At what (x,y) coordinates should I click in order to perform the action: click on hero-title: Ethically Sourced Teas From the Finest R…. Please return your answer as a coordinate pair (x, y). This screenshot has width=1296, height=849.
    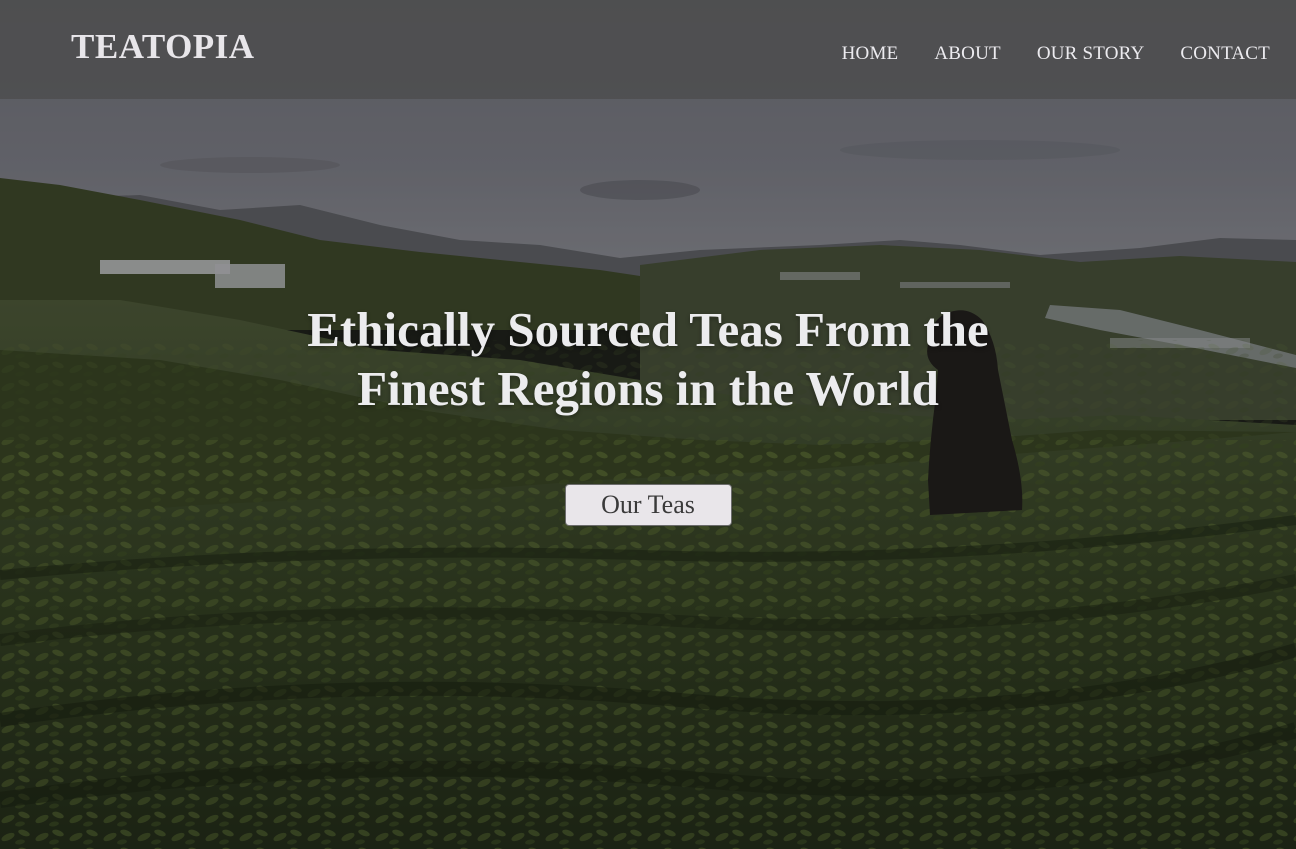
    Looking at the image, I should click on (648, 359).